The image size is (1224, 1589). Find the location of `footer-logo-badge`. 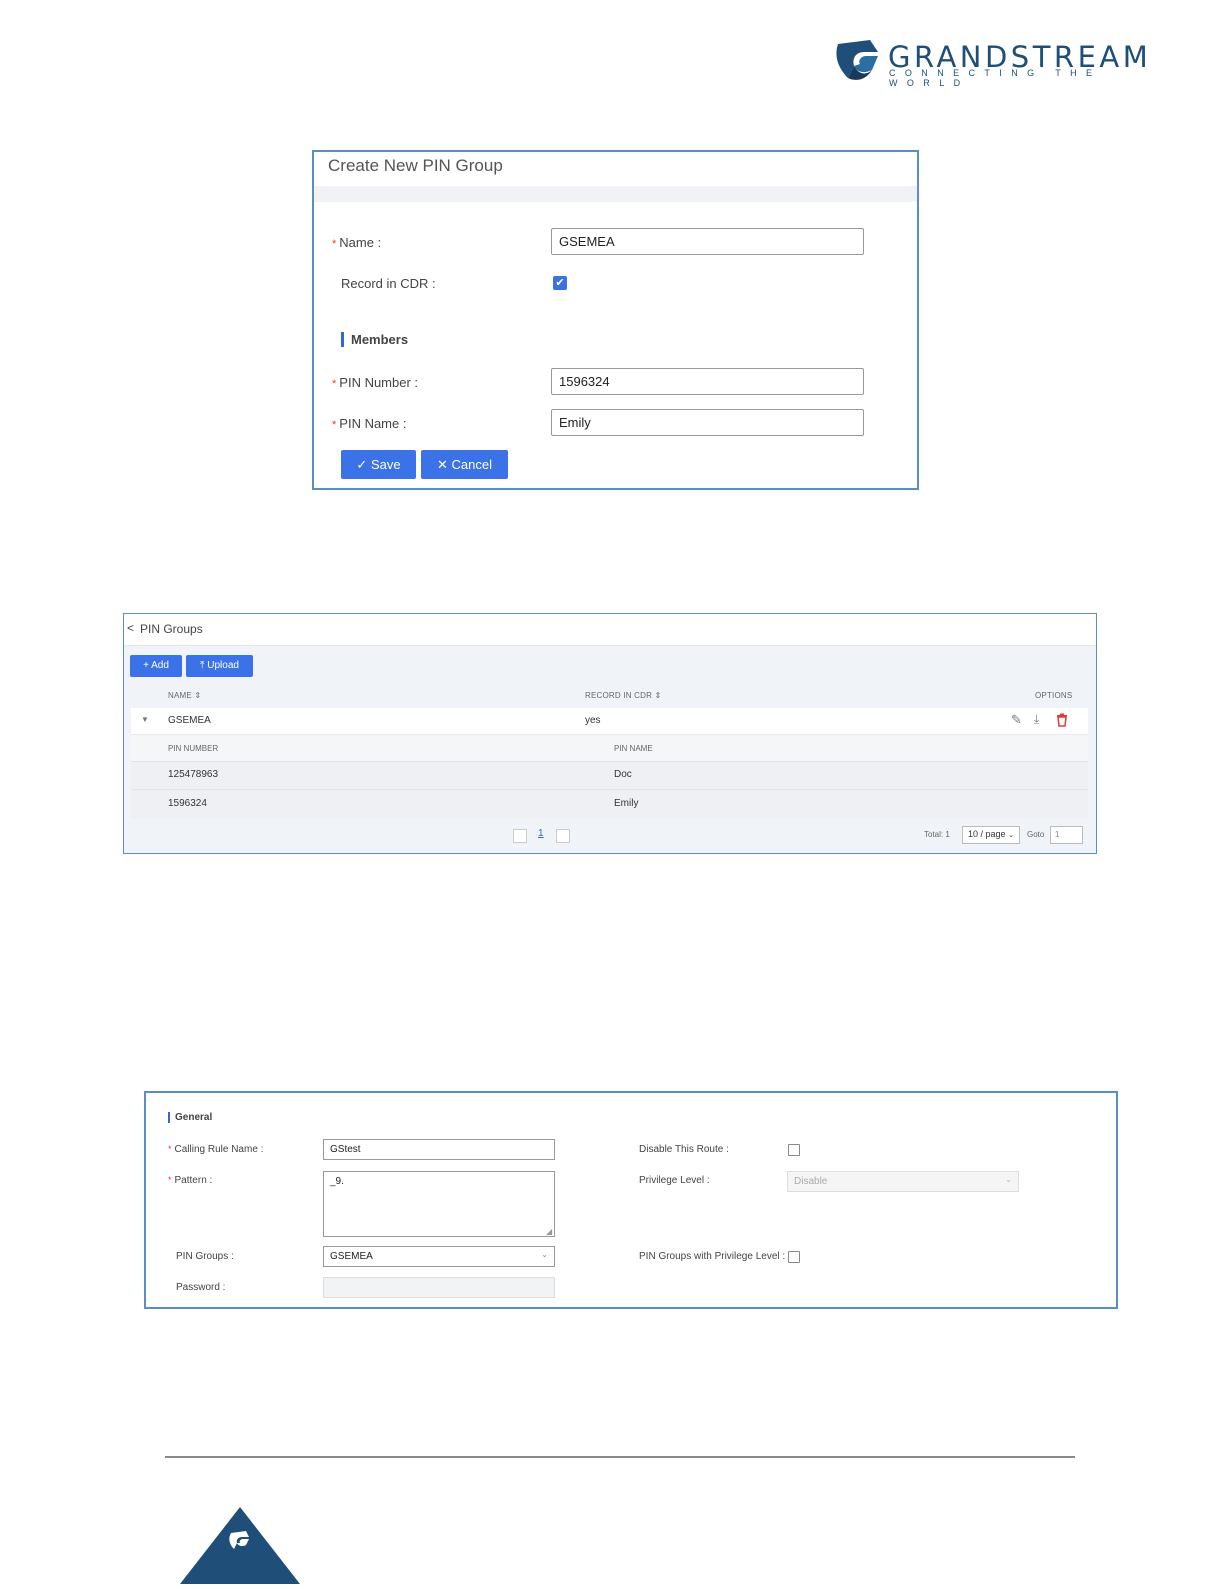

footer-logo-badge is located at coordinates (240, 1544).